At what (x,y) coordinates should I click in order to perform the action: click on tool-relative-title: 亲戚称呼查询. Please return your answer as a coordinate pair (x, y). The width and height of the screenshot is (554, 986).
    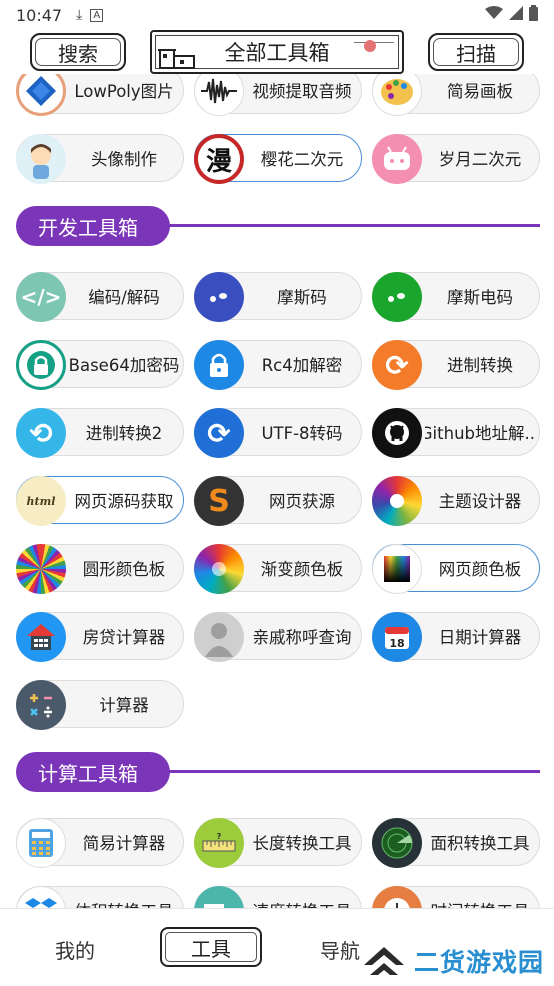
    Looking at the image, I should click on (278, 637).